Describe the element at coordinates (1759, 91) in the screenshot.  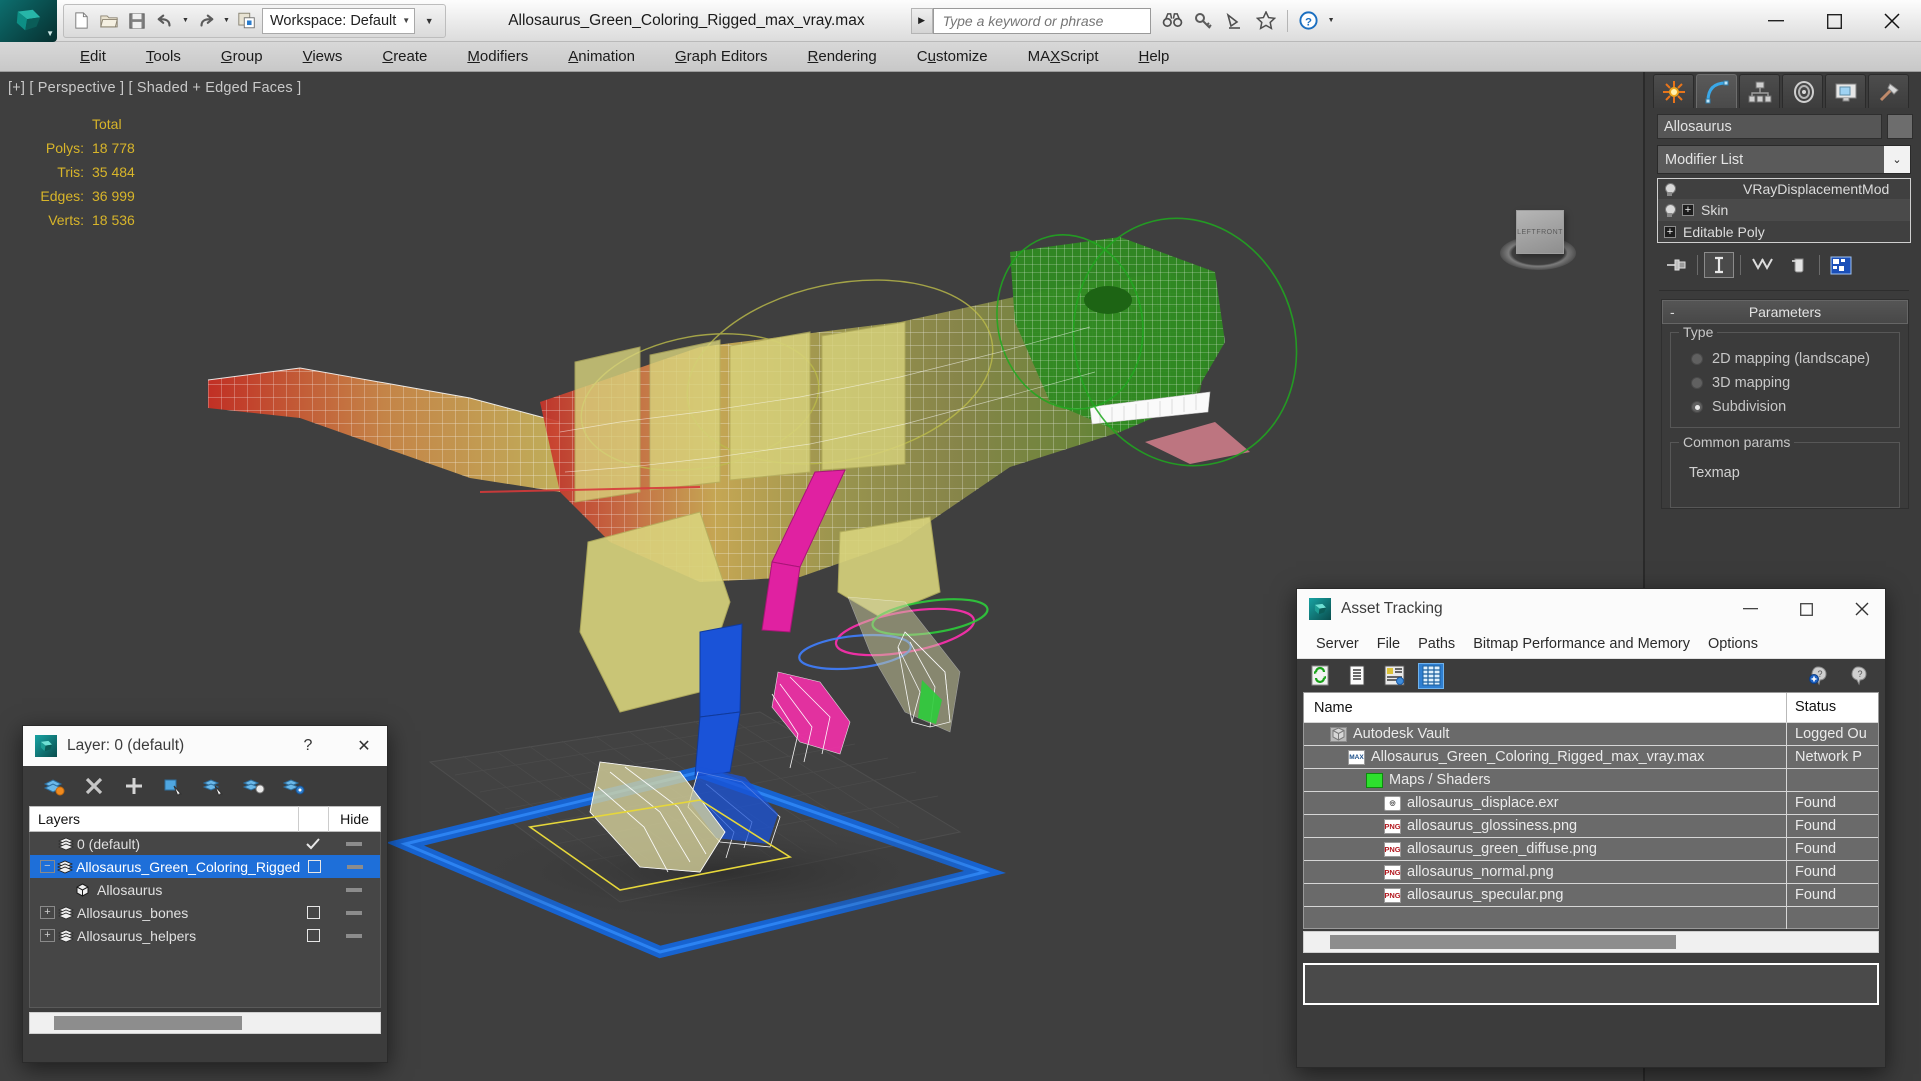
I see `hierarchy-tab` at that location.